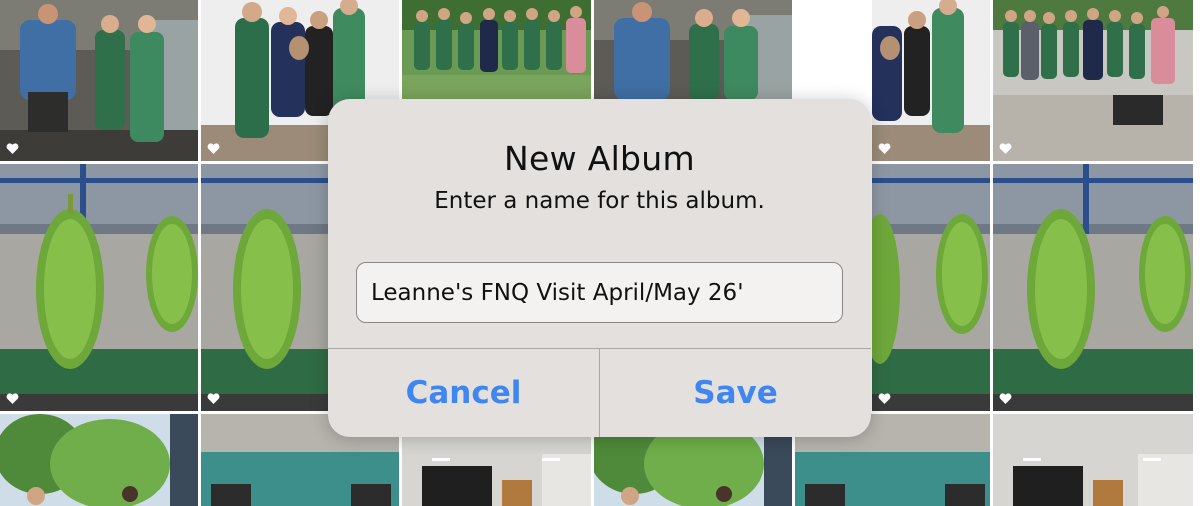 This screenshot has width=1200, height=506. Describe the element at coordinates (463, 393) in the screenshot. I see `cancel-button: Cancel` at that location.